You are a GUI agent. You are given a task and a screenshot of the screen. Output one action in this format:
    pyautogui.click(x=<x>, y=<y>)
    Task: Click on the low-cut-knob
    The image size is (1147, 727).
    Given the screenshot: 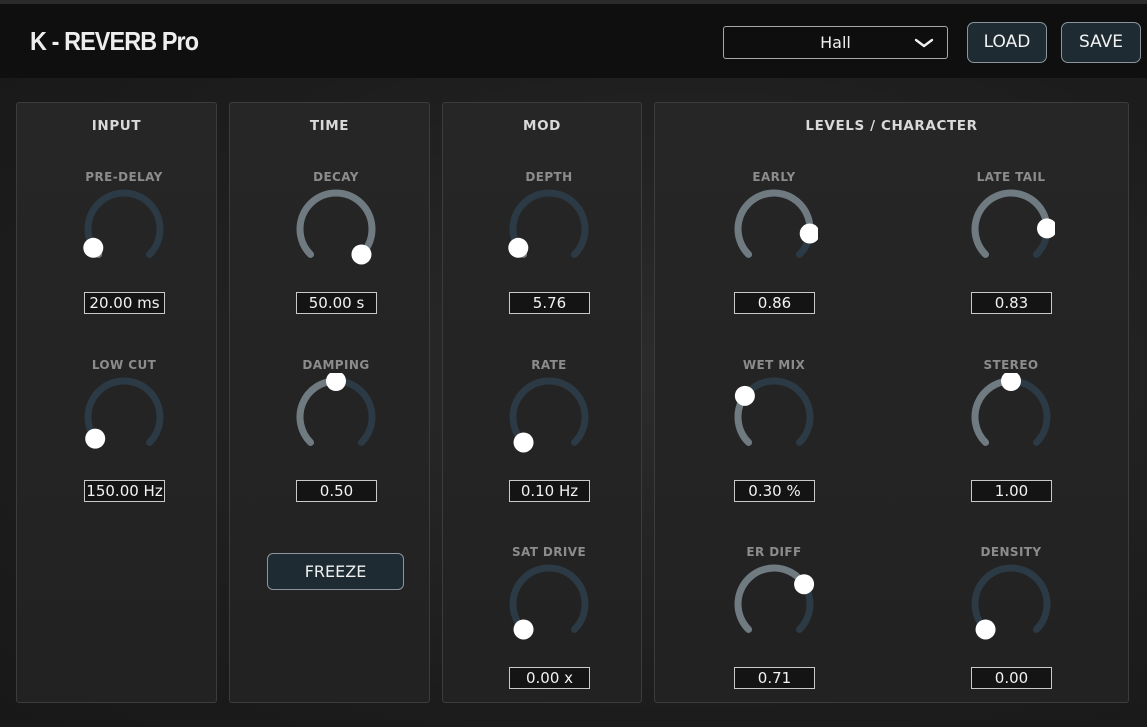 What is the action you would take?
    pyautogui.click(x=124, y=417)
    